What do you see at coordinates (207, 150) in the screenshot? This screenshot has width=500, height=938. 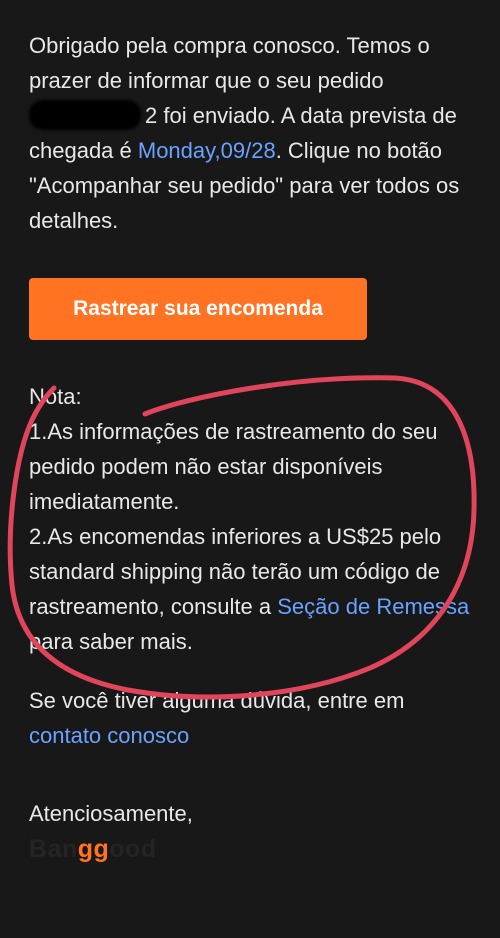 I see `arrival-date-link: Monday,09/28` at bounding box center [207, 150].